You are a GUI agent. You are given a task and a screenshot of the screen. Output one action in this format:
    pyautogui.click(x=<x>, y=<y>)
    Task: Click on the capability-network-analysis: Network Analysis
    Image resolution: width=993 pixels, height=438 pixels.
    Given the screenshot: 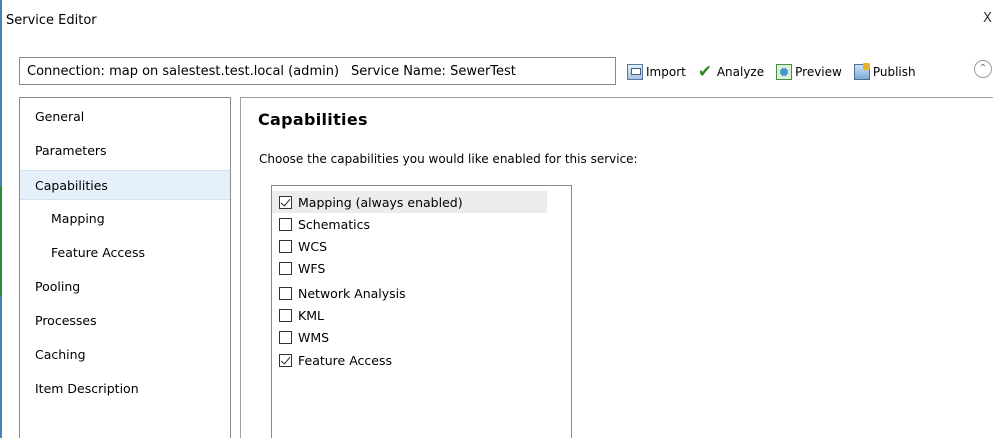 What is the action you would take?
    pyautogui.click(x=409, y=293)
    